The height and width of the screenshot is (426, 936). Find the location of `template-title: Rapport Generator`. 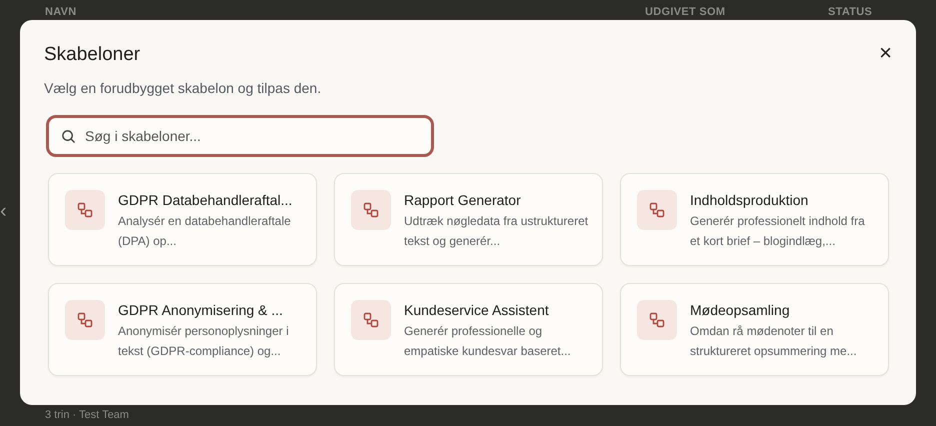

template-title: Rapport Generator is located at coordinates (463, 200).